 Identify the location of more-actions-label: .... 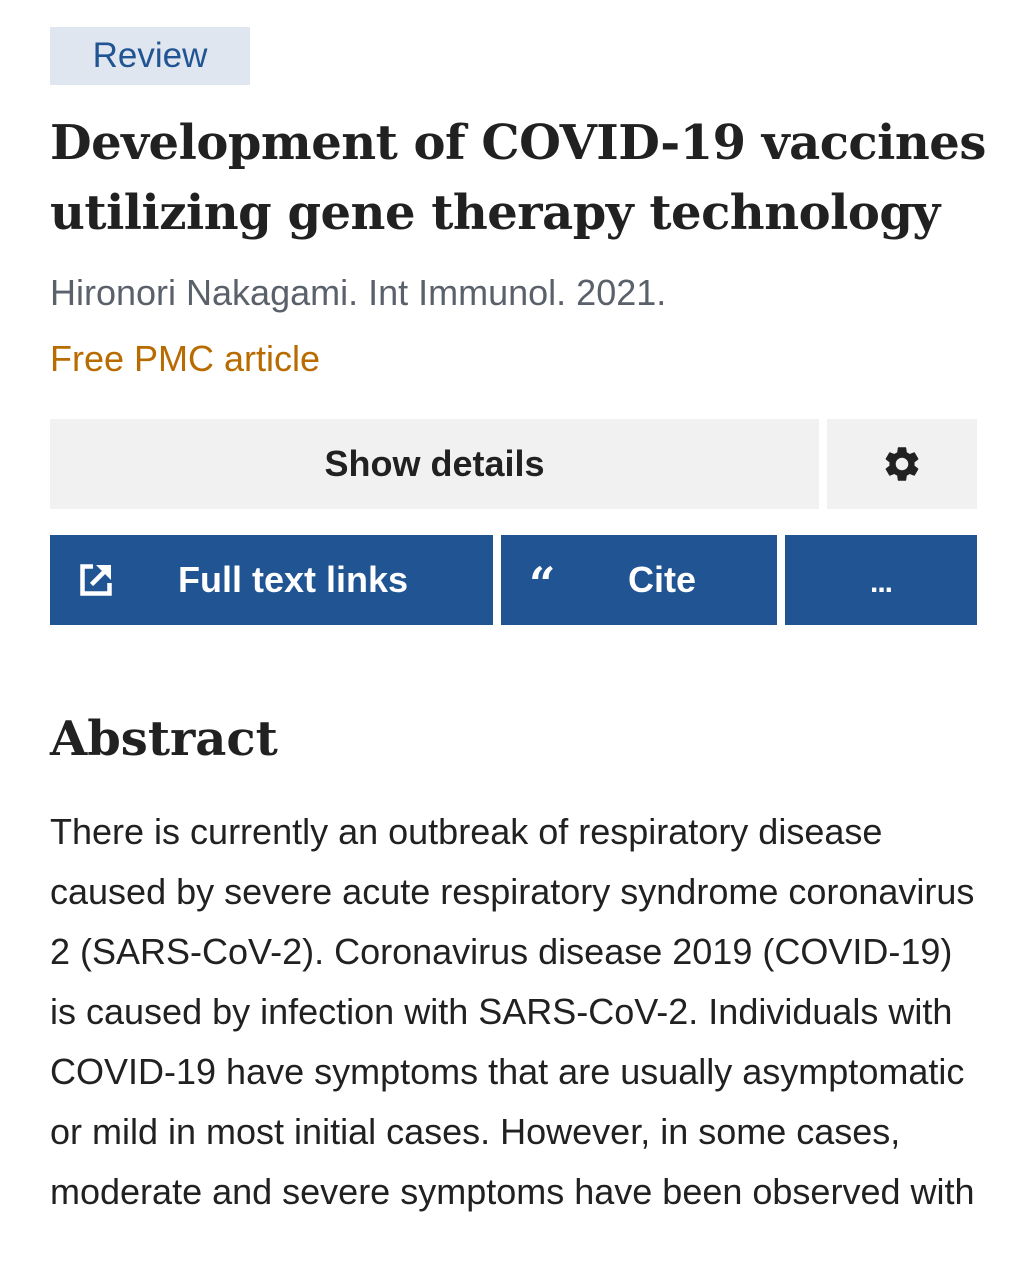
(881, 582).